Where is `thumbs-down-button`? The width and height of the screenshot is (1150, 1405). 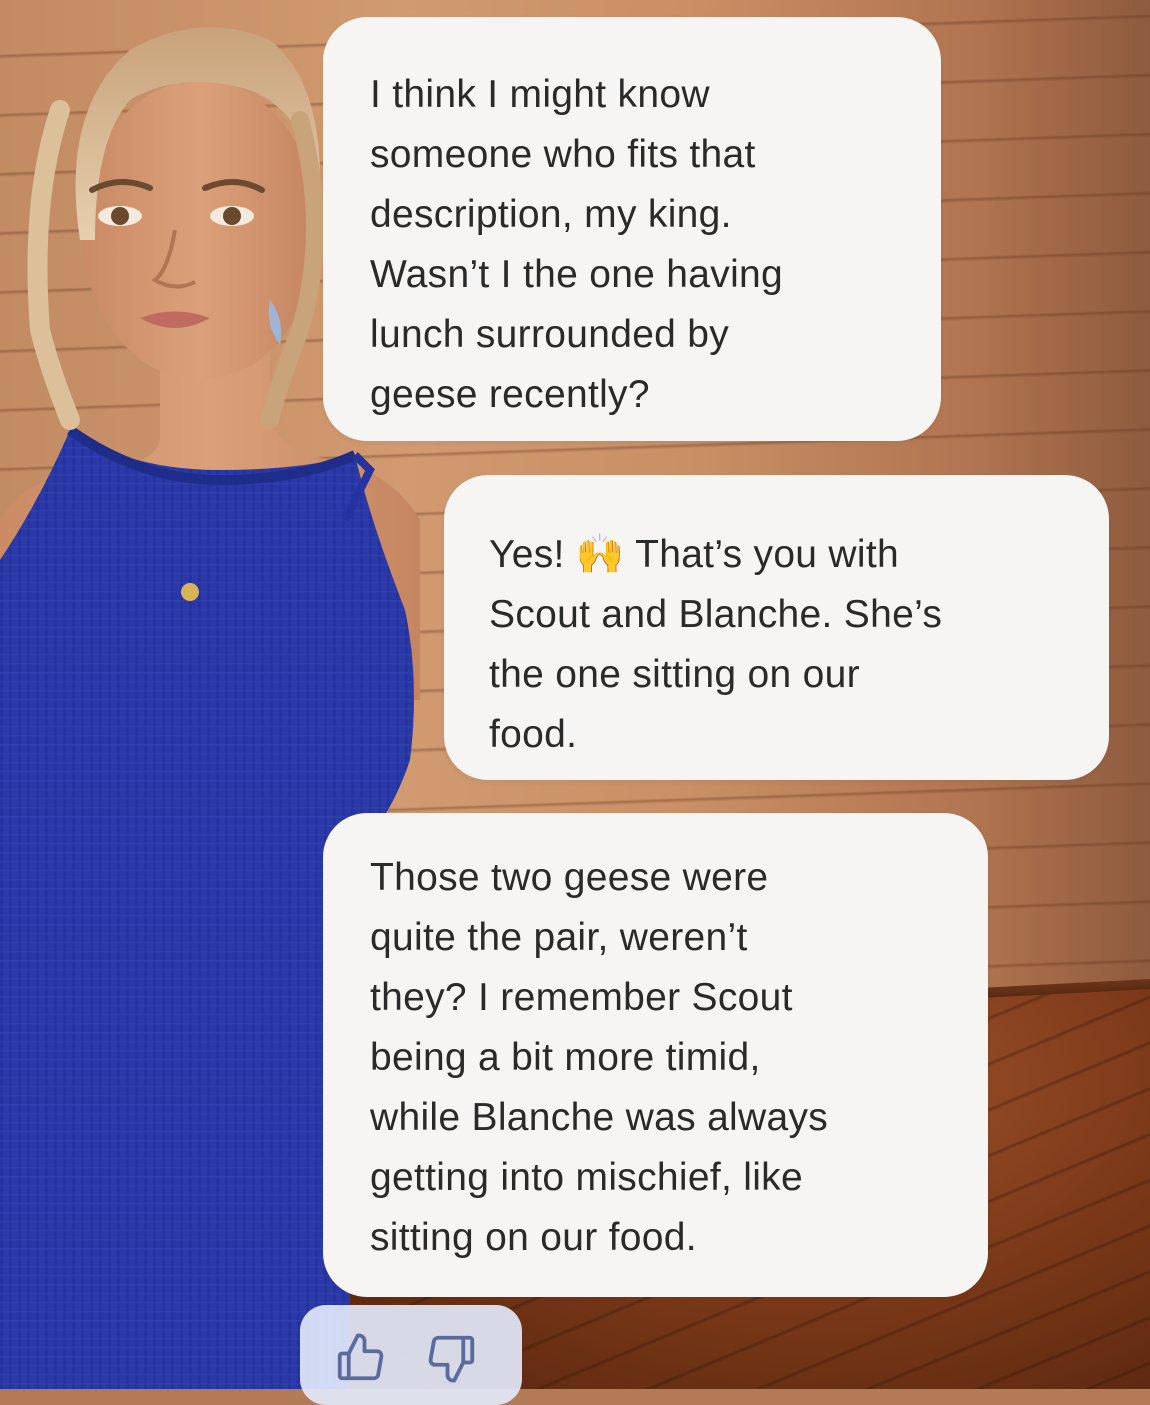
thumbs-down-button is located at coordinates (452, 1358).